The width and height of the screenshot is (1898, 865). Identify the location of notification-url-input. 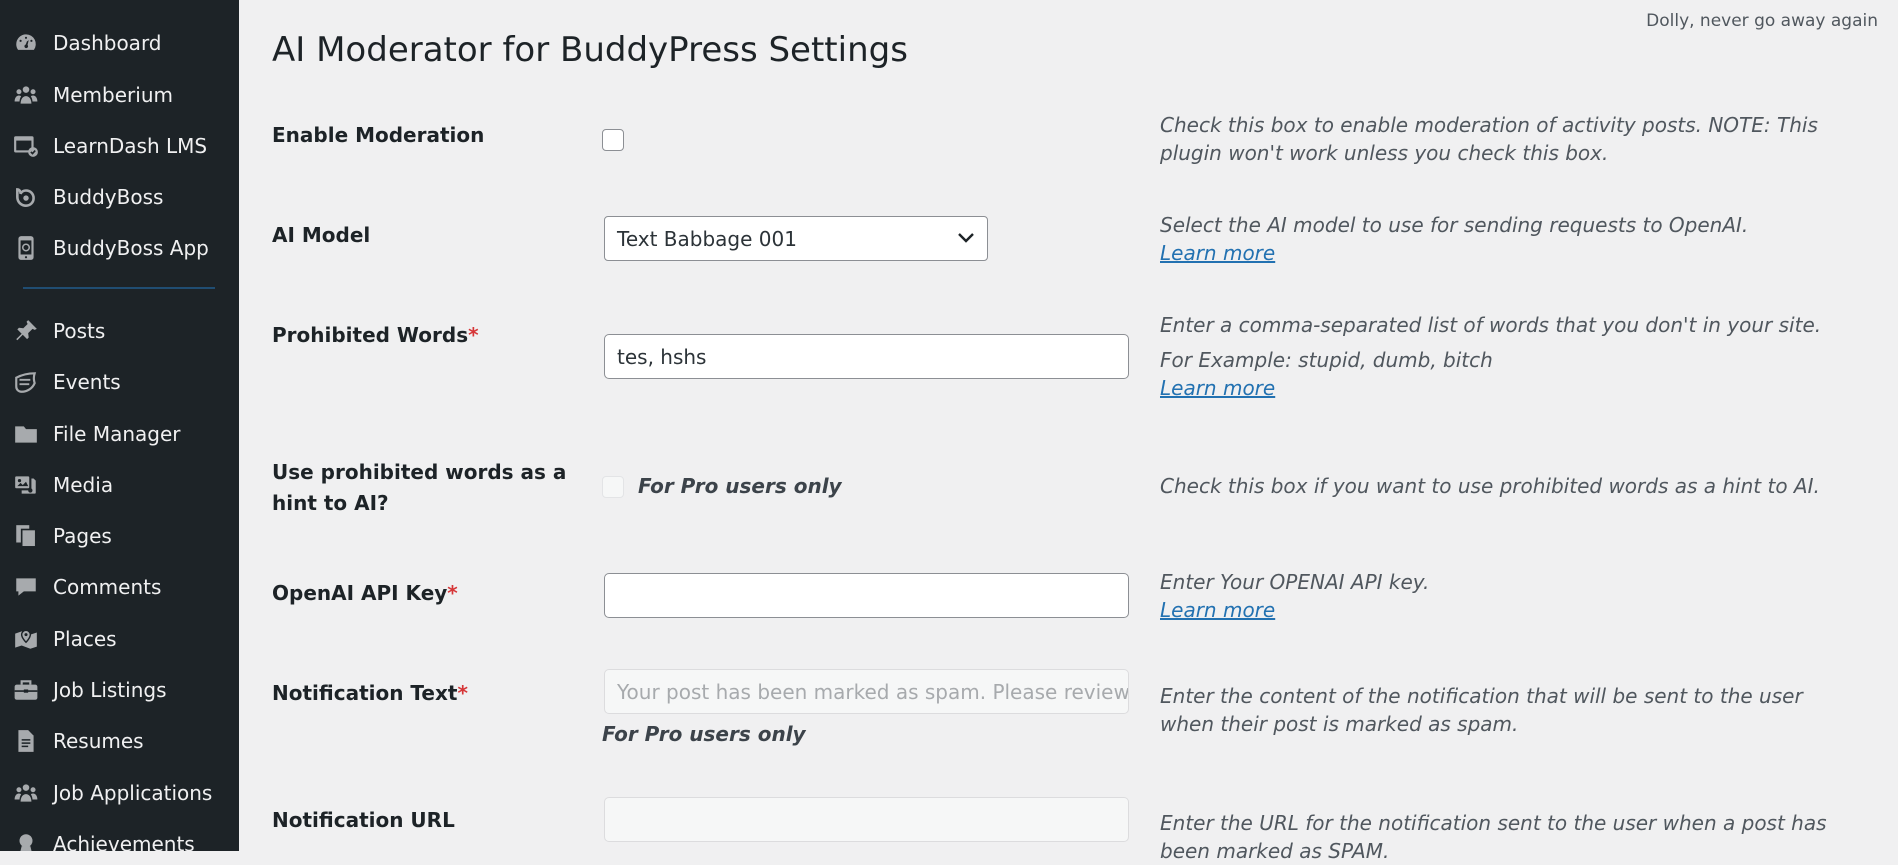
(866, 819).